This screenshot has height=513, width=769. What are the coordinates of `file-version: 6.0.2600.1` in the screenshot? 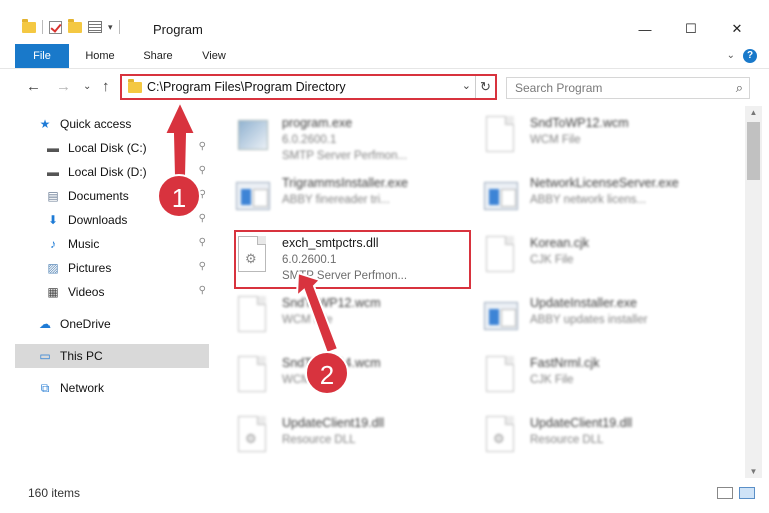 It's located at (309, 140).